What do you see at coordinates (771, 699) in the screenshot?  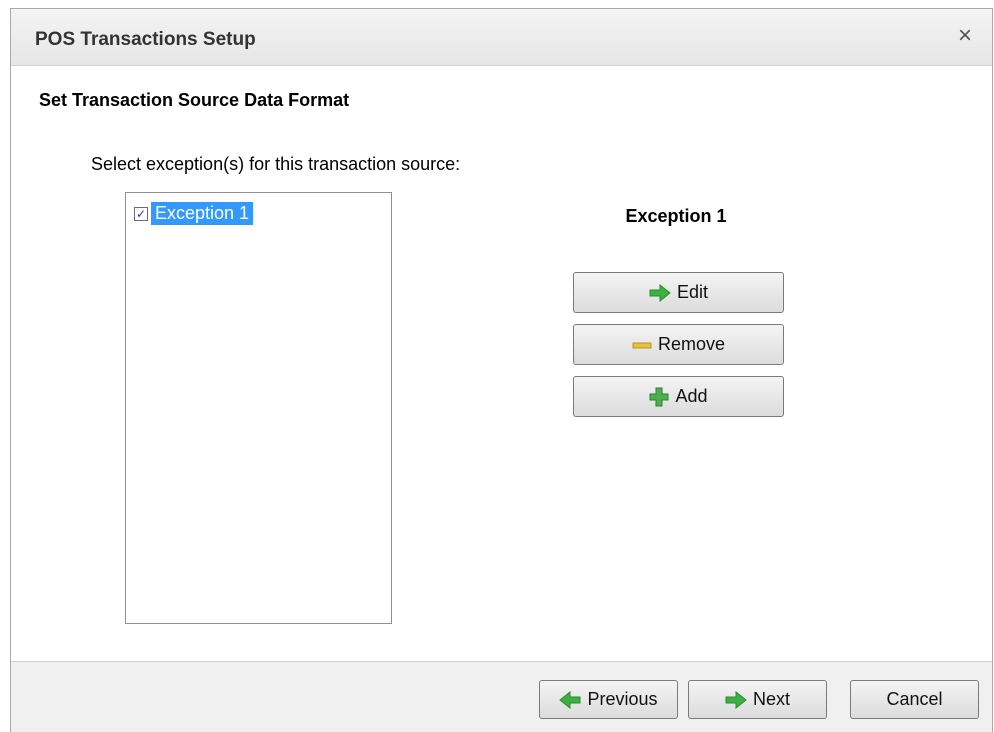 I see `next-button-label: Next` at bounding box center [771, 699].